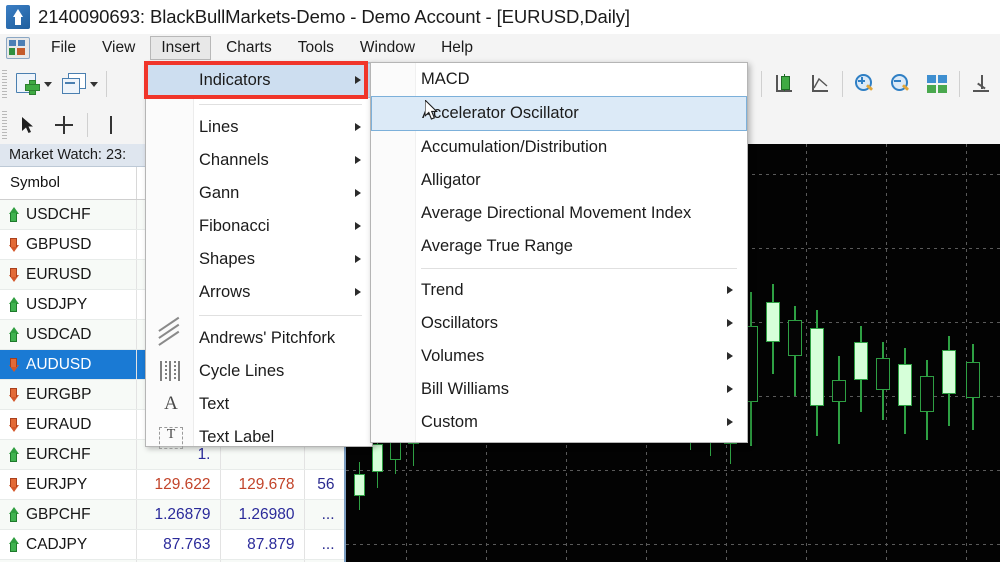  Describe the element at coordinates (59, 394) in the screenshot. I see `symbol-label: EURGBP` at that location.